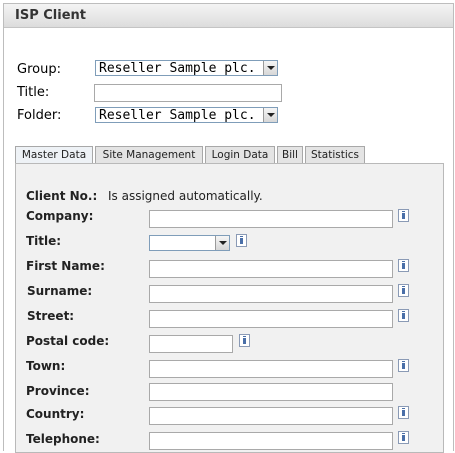 The width and height of the screenshot is (455, 453). What do you see at coordinates (228, 16) in the screenshot?
I see `panel-header: ISP Client` at bounding box center [228, 16].